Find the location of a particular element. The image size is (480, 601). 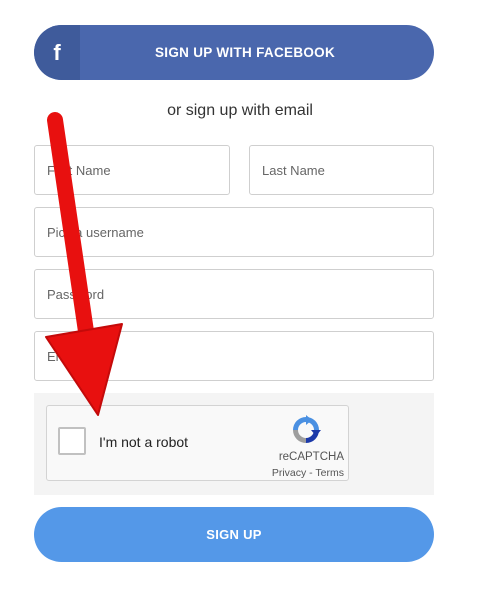

terms-link: Terms is located at coordinates (329, 473).